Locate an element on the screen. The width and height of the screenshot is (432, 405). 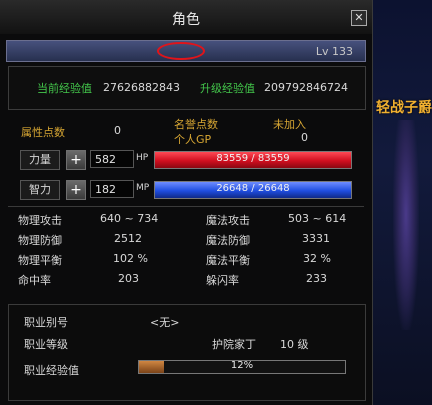
magic-attack-value: 503 ~ 614 is located at coordinates (317, 218).